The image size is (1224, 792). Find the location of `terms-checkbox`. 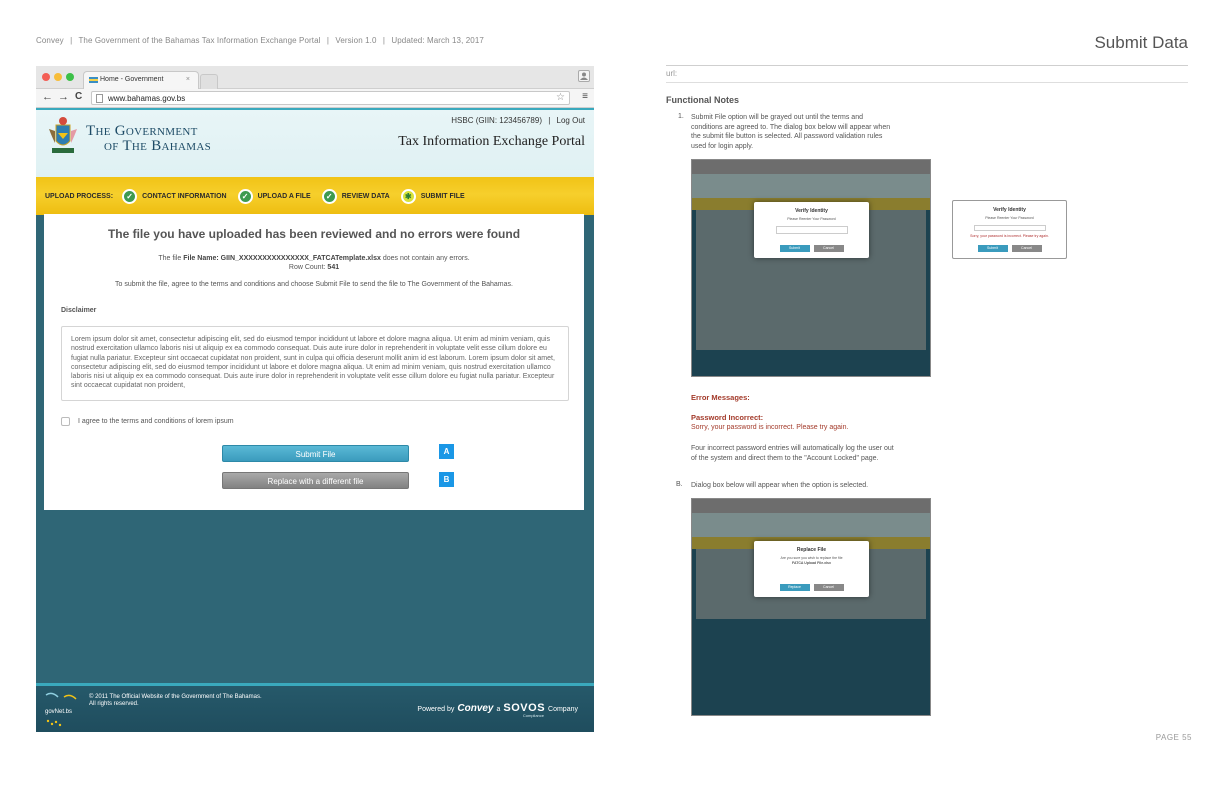

terms-checkbox is located at coordinates (65, 421).